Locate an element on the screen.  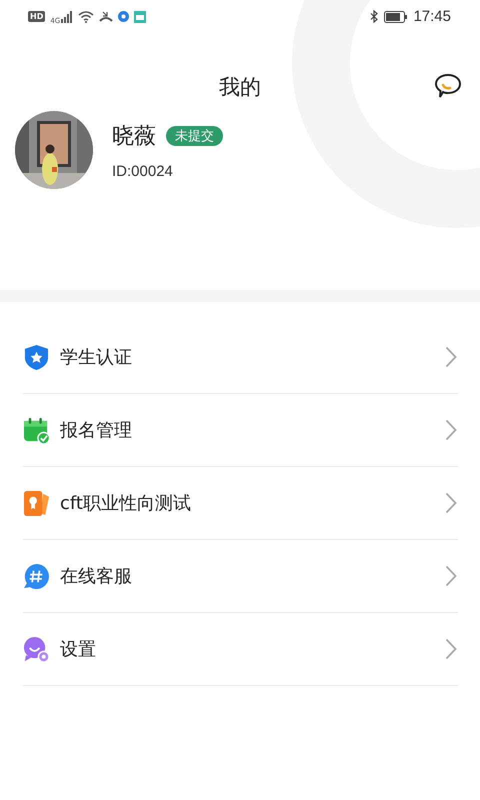
missed-call-icon is located at coordinates (106, 16).